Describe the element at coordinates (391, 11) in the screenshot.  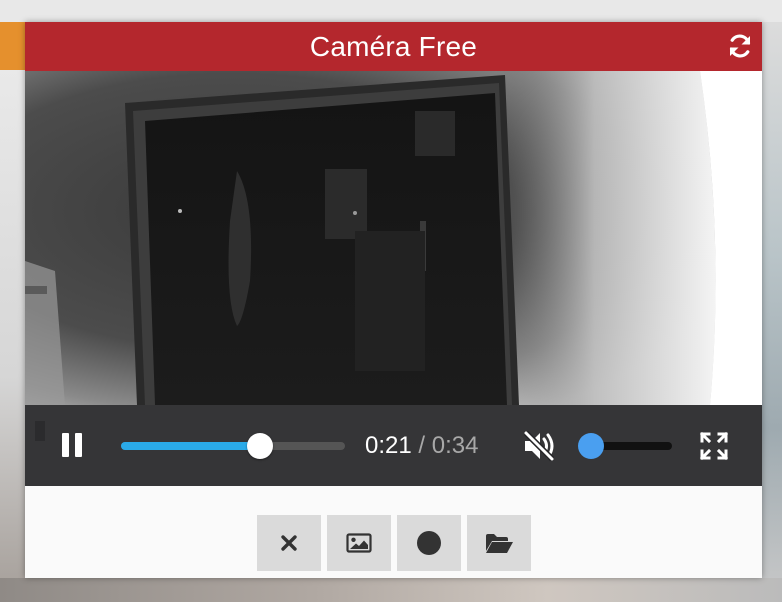
I see `background-page-top` at that location.